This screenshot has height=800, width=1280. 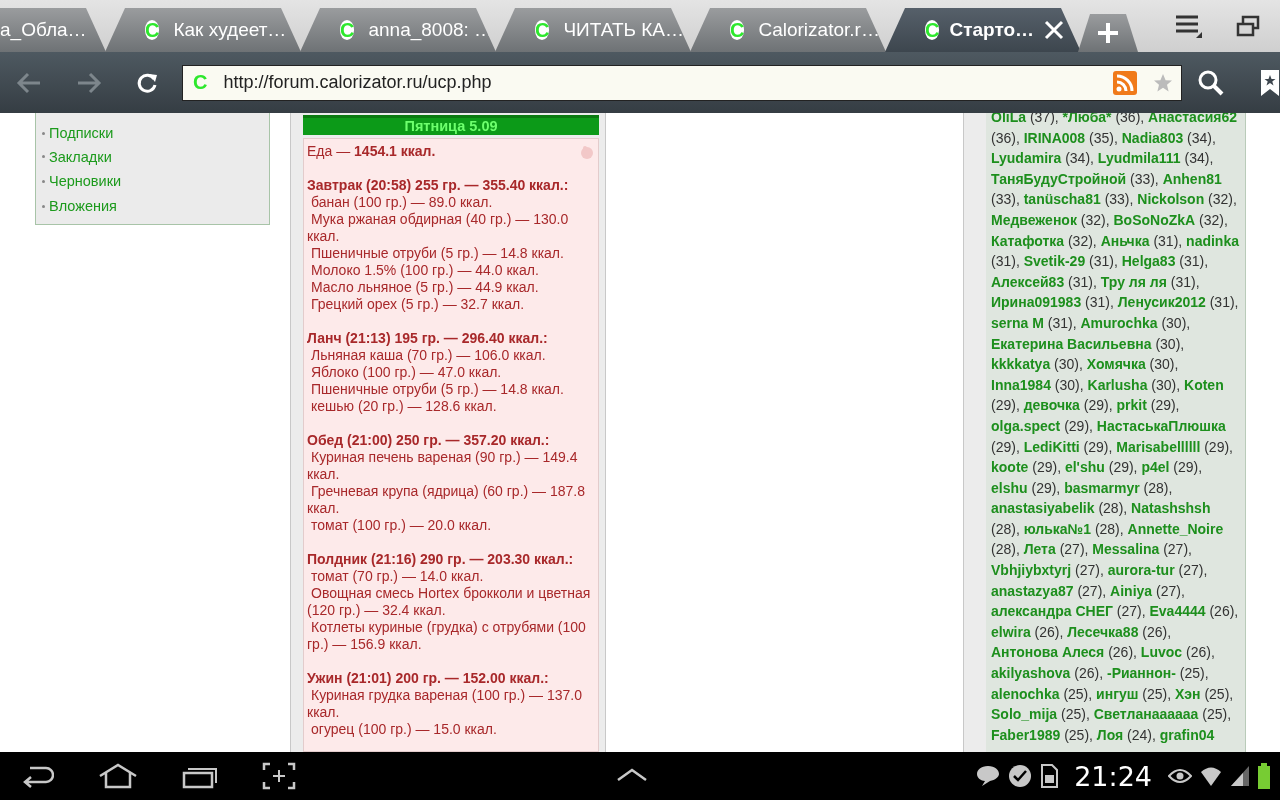 What do you see at coordinates (1051, 405) in the screenshot?
I see `user-link: девочка` at bounding box center [1051, 405].